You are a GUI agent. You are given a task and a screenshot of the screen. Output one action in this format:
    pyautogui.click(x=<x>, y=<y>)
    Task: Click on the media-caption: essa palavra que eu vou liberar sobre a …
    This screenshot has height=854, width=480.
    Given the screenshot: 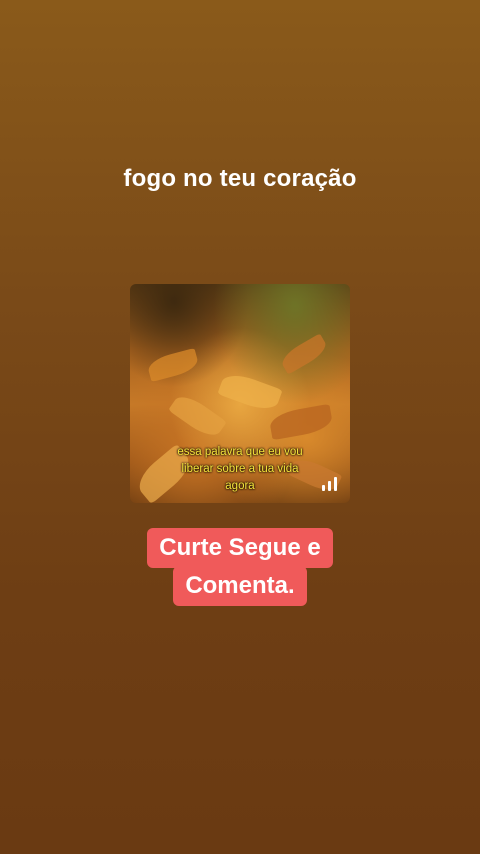 What is the action you would take?
    pyautogui.click(x=240, y=469)
    